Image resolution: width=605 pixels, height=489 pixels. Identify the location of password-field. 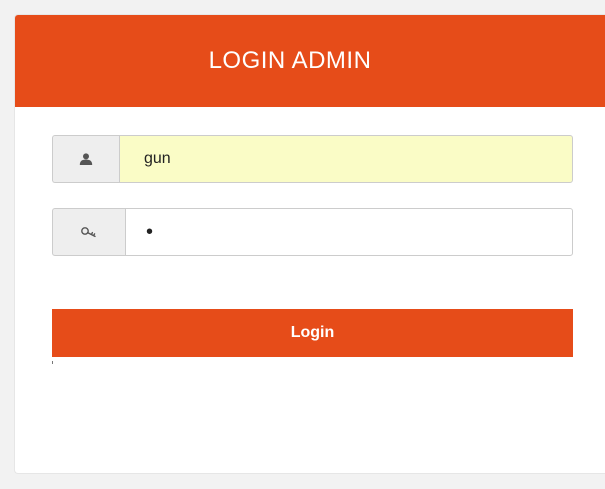
(349, 232).